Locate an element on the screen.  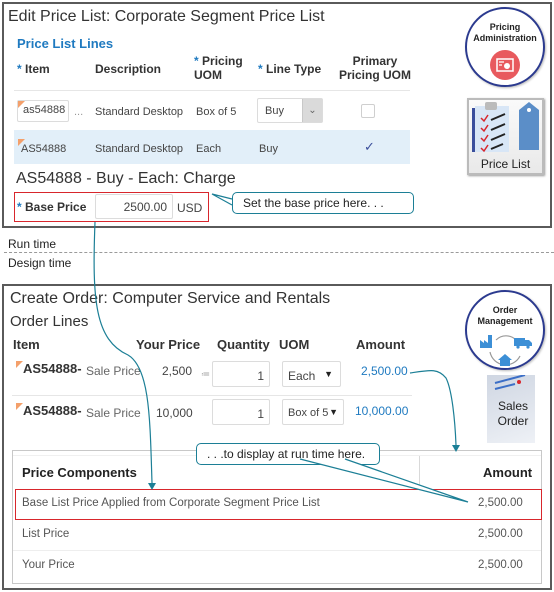
pricing-icon is located at coordinates (505, 65).